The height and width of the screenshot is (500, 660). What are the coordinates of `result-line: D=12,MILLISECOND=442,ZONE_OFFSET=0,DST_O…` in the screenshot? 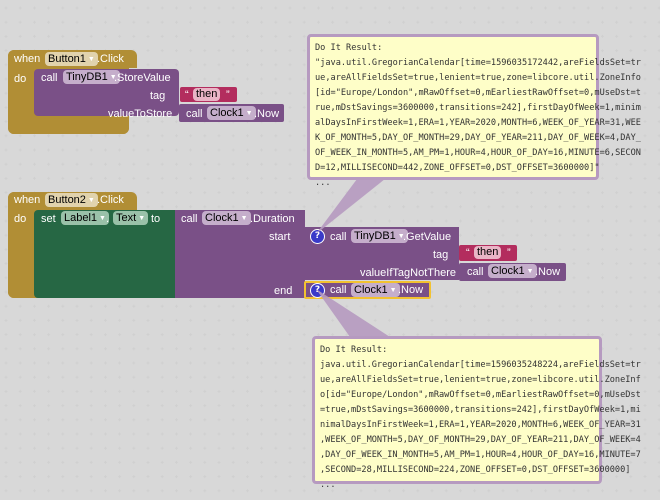 It's located at (457, 168).